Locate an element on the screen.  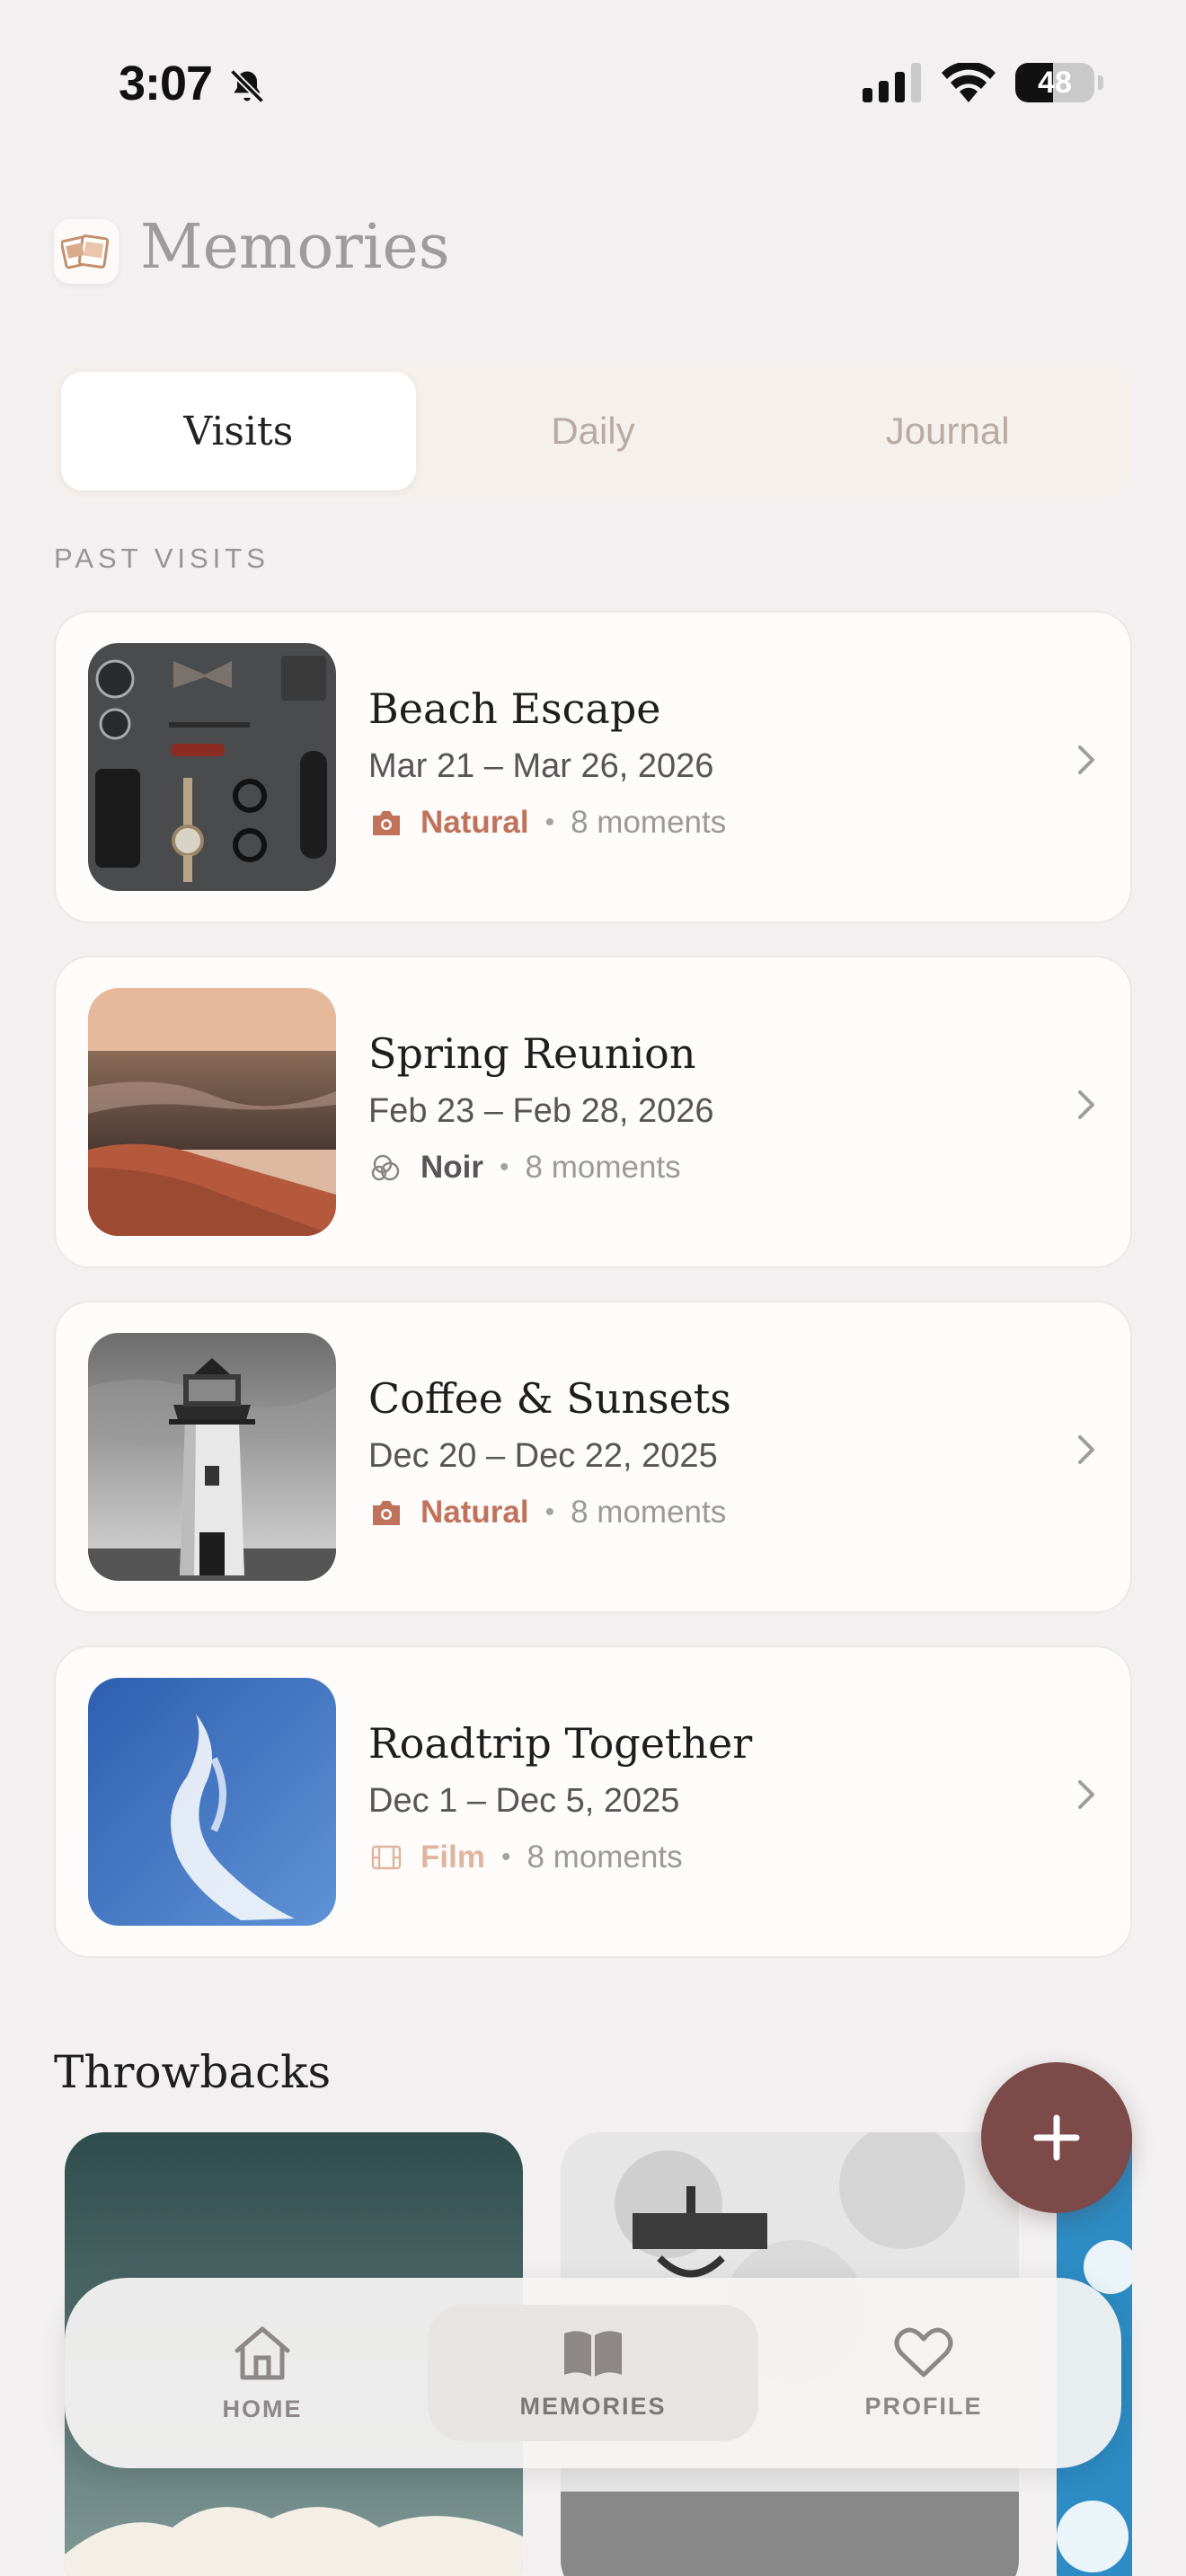
bell-slash-icon is located at coordinates (247, 88).